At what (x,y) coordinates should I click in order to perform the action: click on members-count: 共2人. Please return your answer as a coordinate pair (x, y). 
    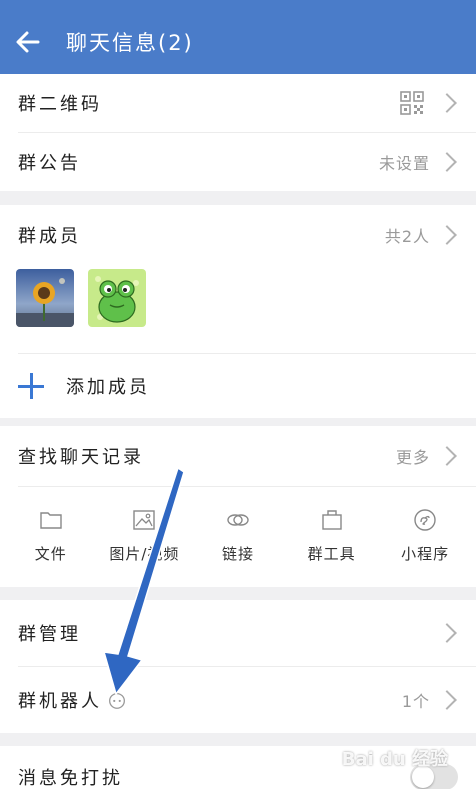
    Looking at the image, I should click on (407, 236).